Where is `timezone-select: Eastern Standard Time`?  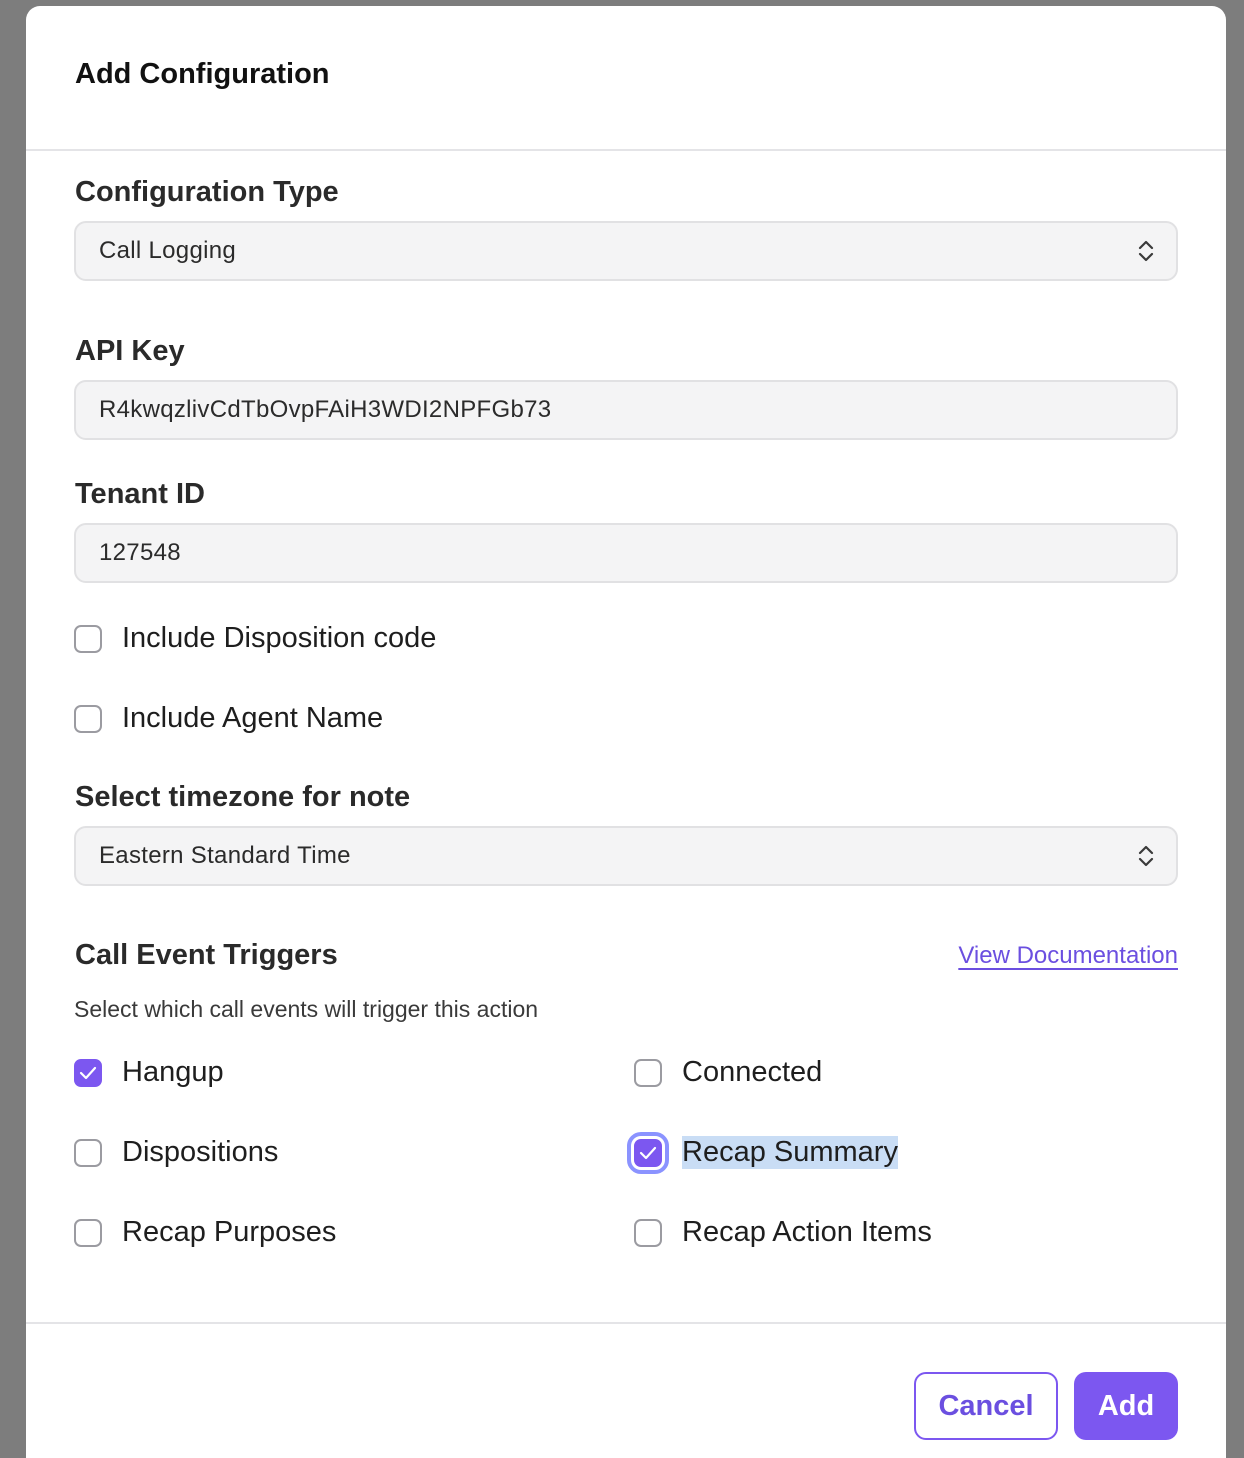 timezone-select: Eastern Standard Time is located at coordinates (626, 856).